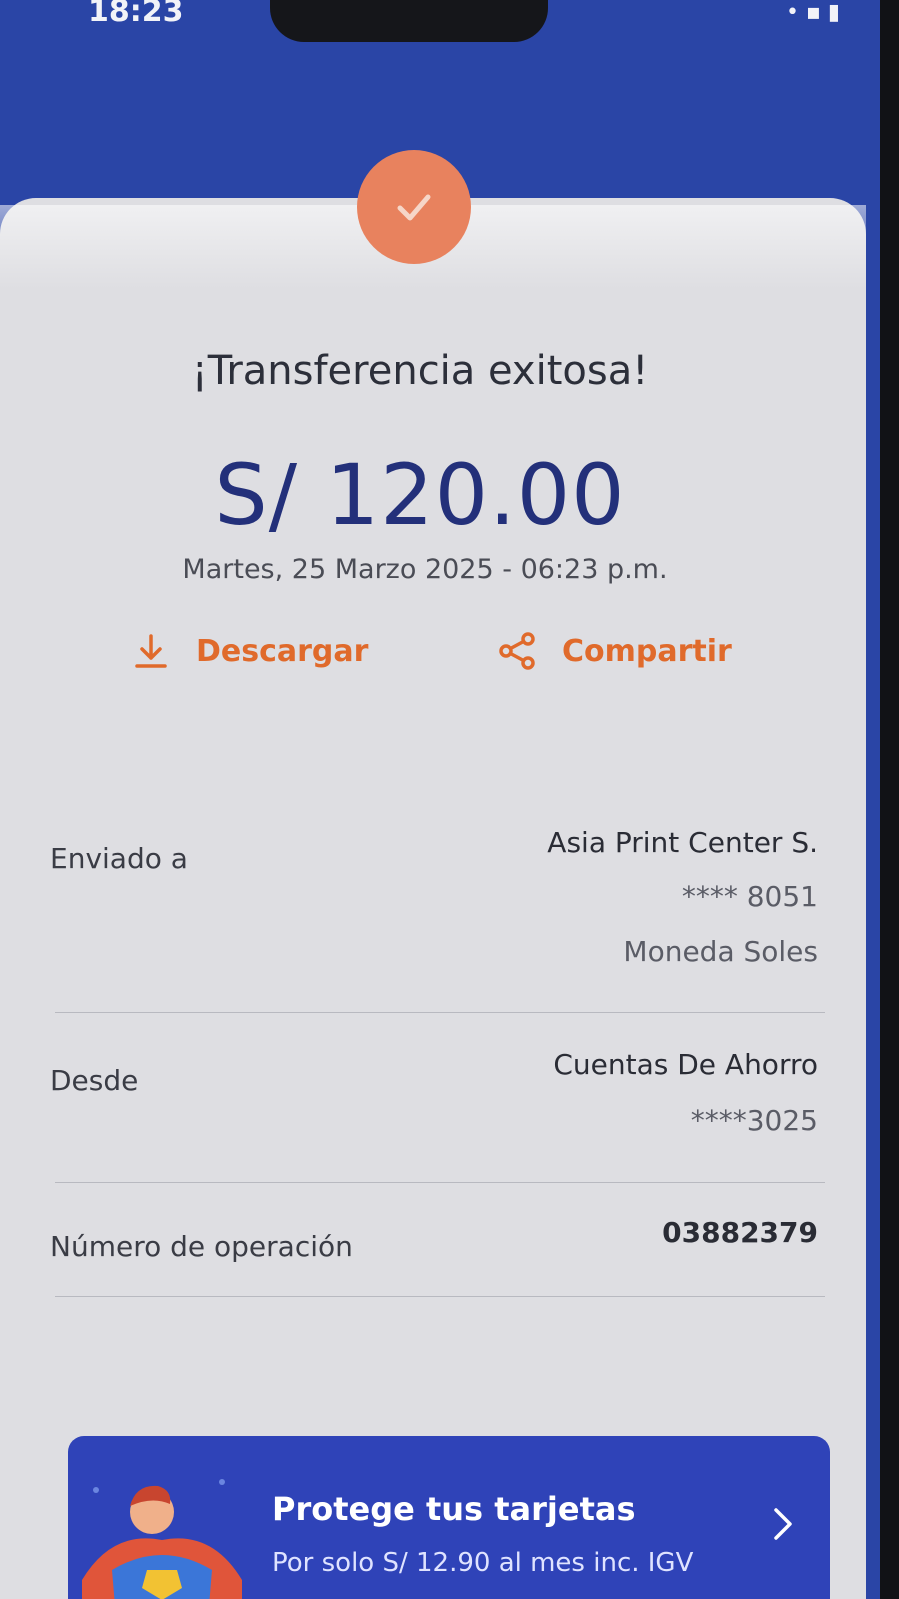 The width and height of the screenshot is (899, 1599). What do you see at coordinates (813, 12) in the screenshot?
I see `status-indicators: • ▪ ▮` at bounding box center [813, 12].